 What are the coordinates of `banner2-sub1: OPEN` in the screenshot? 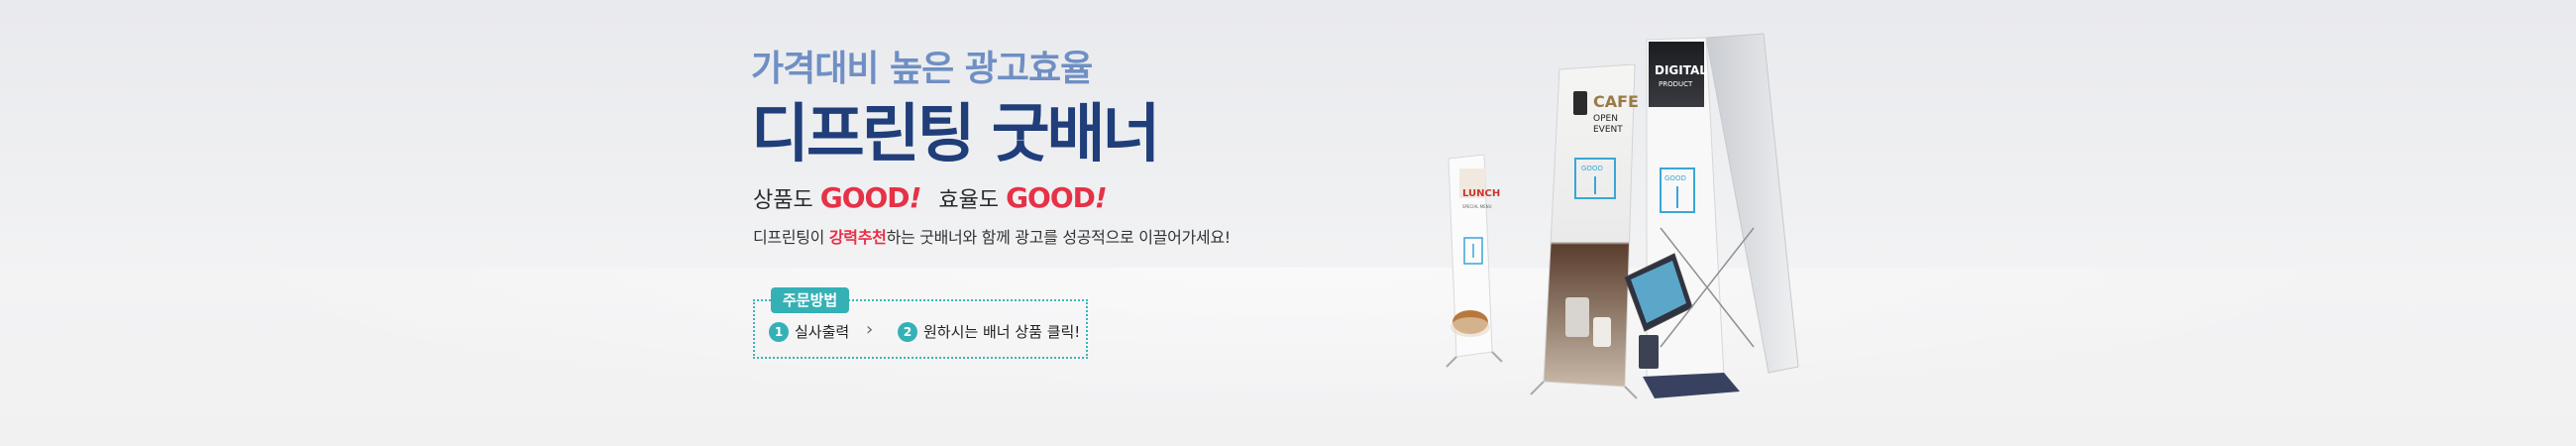 It's located at (1605, 119).